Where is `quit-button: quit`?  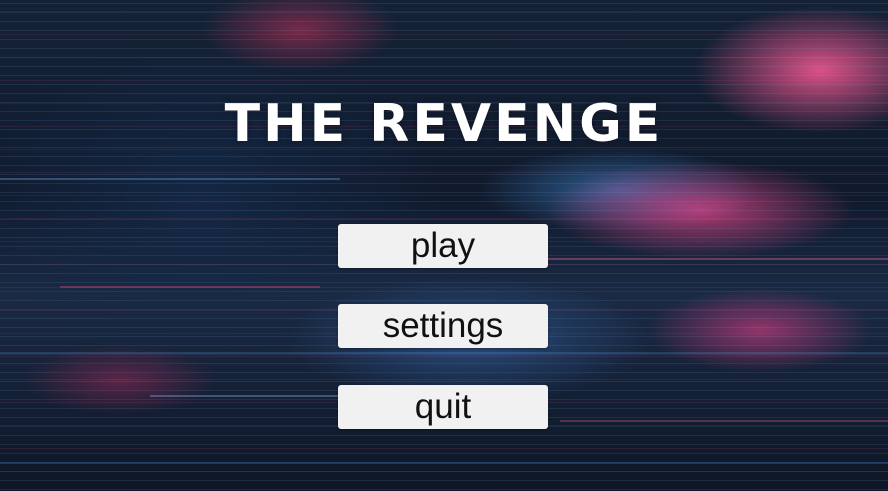
quit-button: quit is located at coordinates (443, 407).